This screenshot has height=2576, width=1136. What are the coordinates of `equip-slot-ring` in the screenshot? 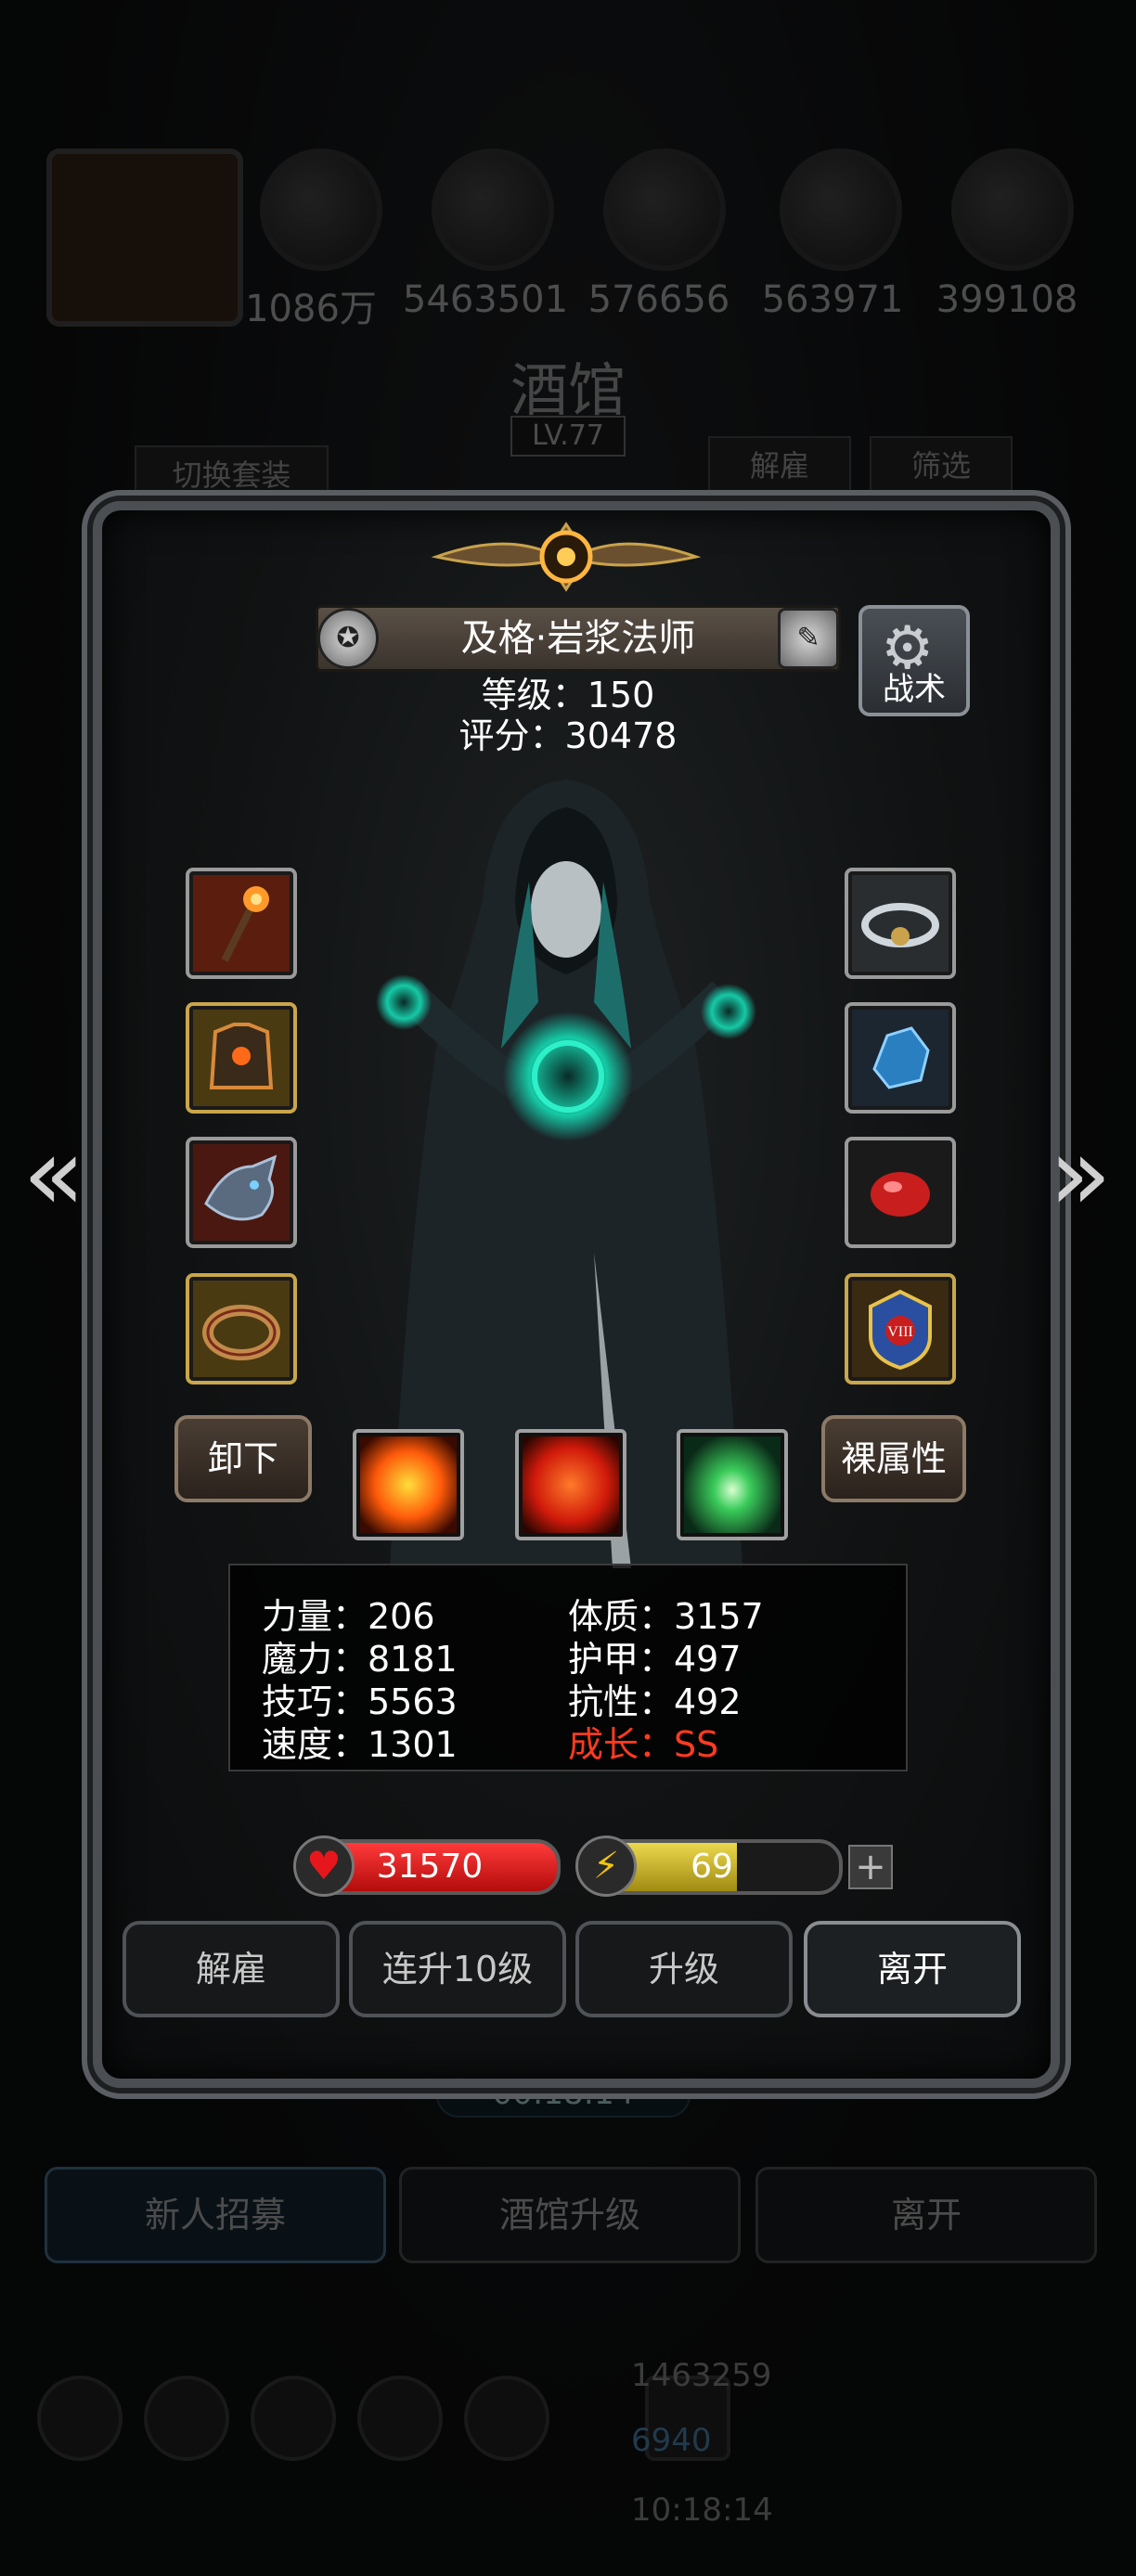 It's located at (241, 1329).